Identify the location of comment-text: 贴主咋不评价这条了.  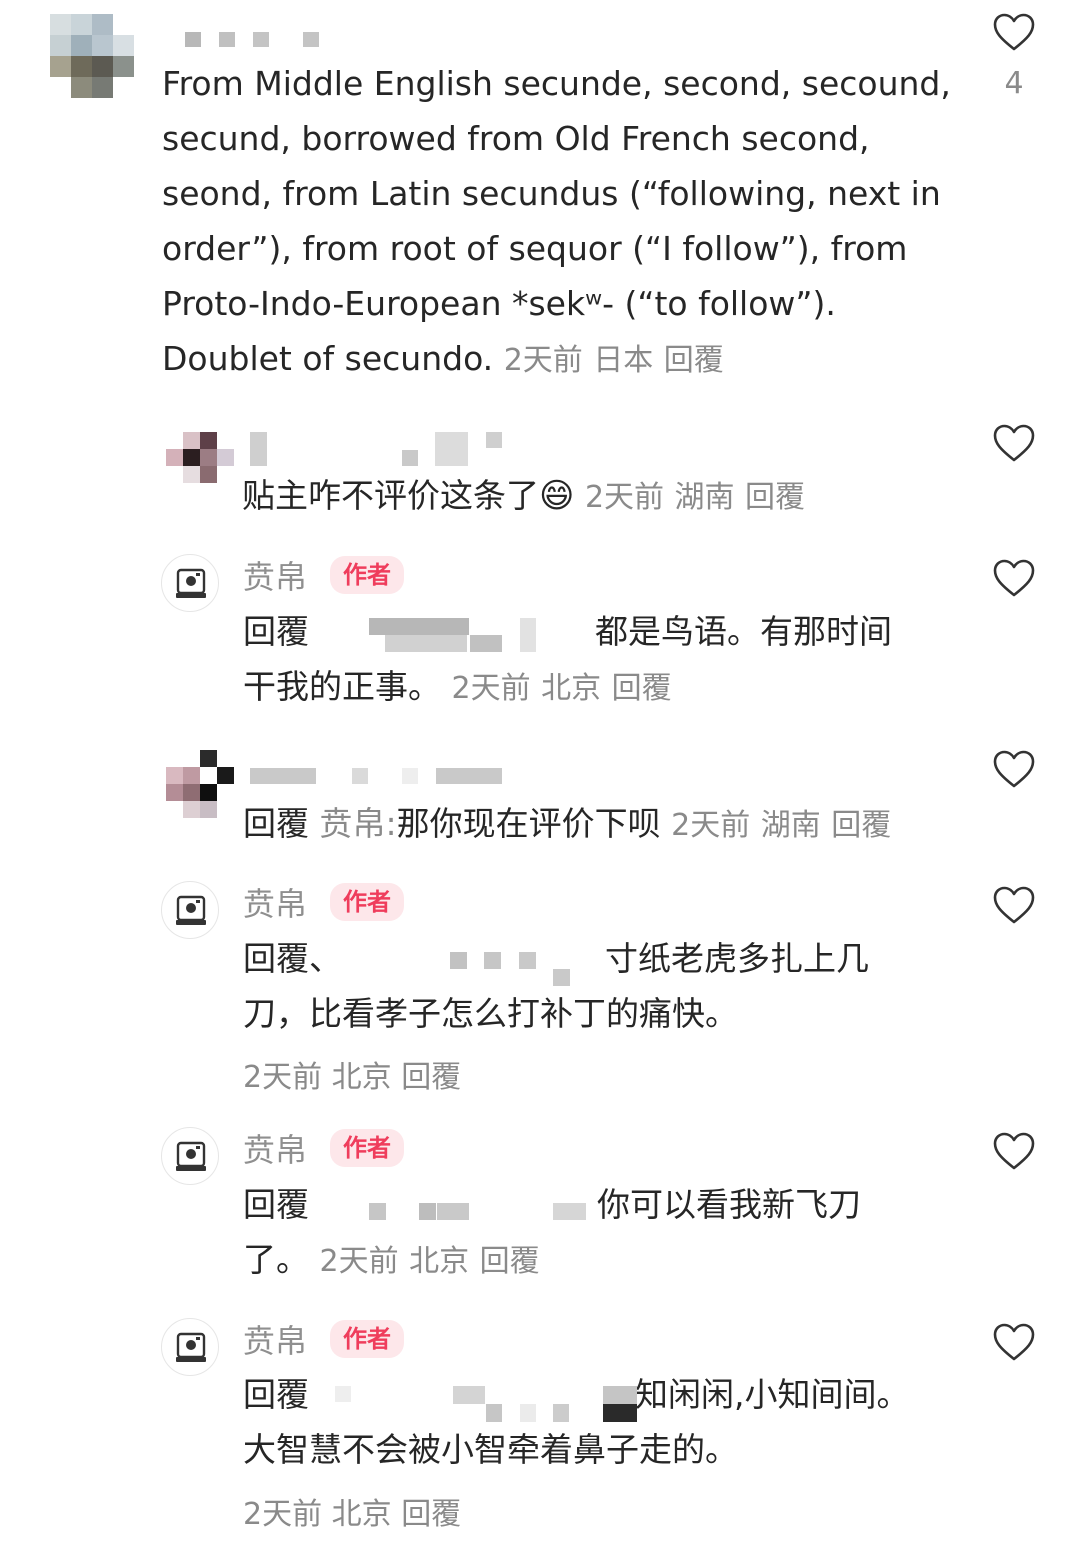
(390, 495).